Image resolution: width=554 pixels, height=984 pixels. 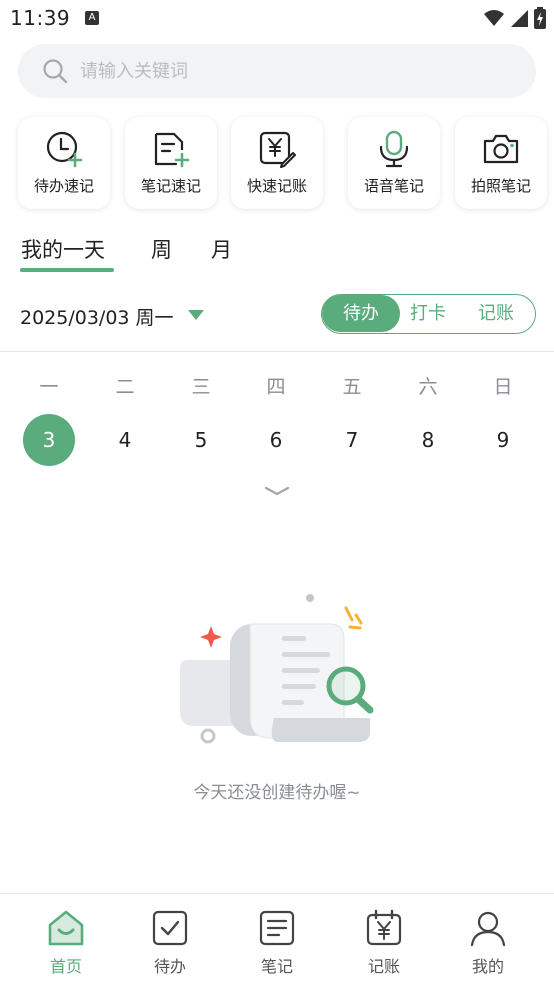 What do you see at coordinates (488, 929) in the screenshot?
I see `user-icon` at bounding box center [488, 929].